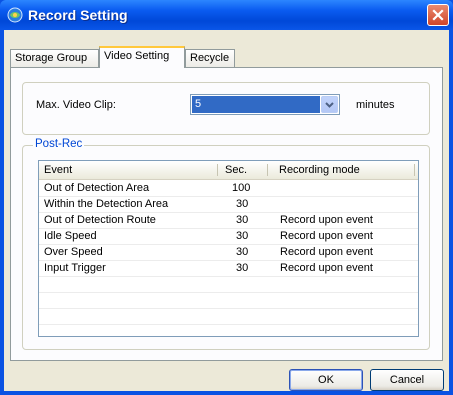  What do you see at coordinates (226, 15) in the screenshot?
I see `title-bar: Record Setting` at bounding box center [226, 15].